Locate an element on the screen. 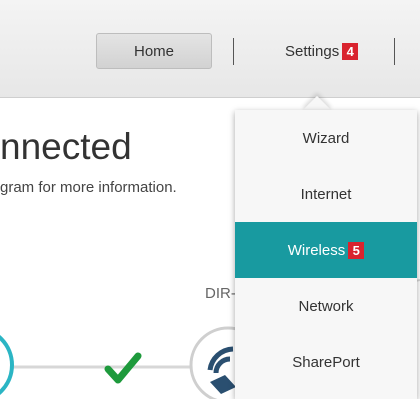 This screenshot has height=399, width=420. menu-item-label: SharePort is located at coordinates (326, 362).